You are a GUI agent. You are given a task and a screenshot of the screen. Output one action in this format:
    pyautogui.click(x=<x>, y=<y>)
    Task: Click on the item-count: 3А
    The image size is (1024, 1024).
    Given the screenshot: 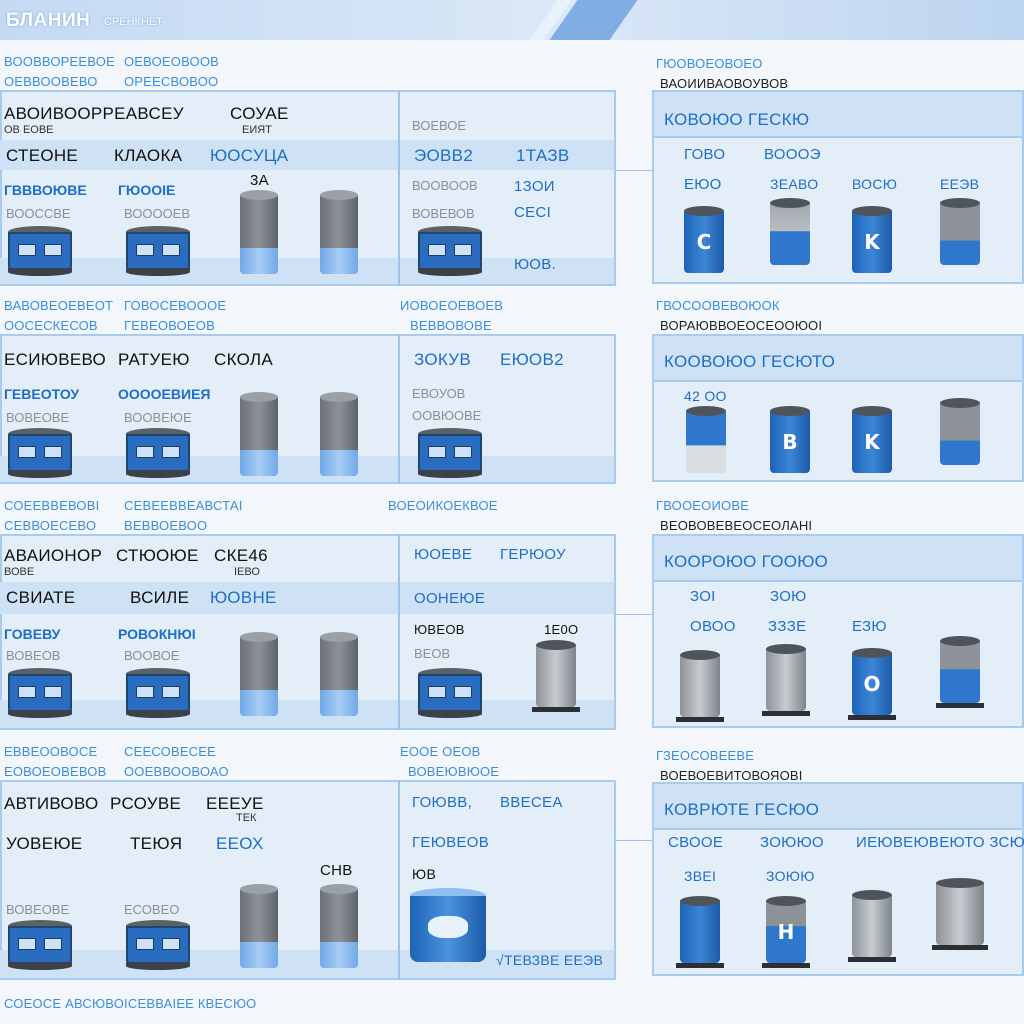 What is the action you would take?
    pyautogui.click(x=259, y=180)
    